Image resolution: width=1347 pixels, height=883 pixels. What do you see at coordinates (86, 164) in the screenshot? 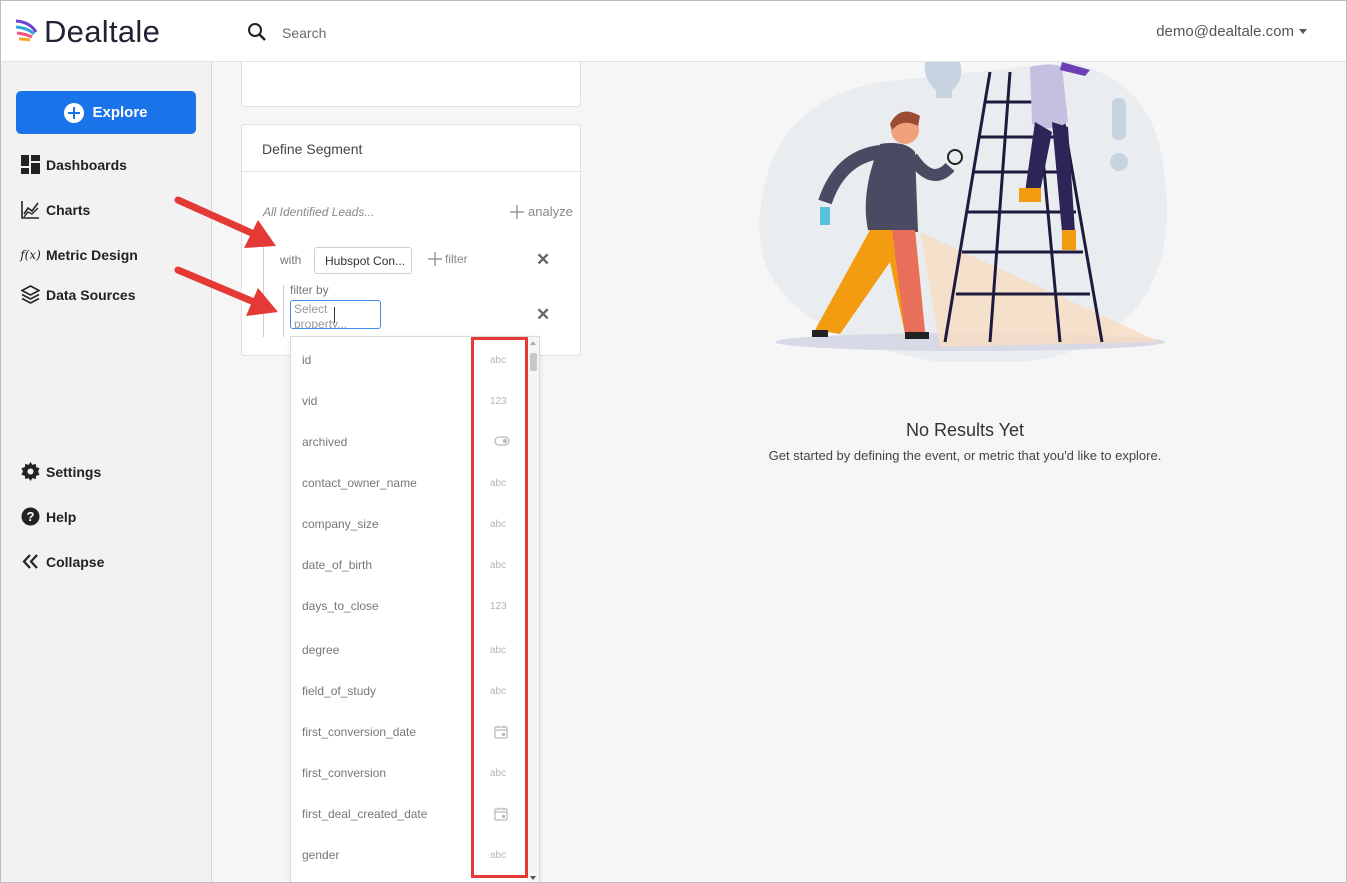
I see `sidebar-item-label: Dashboards` at bounding box center [86, 164].